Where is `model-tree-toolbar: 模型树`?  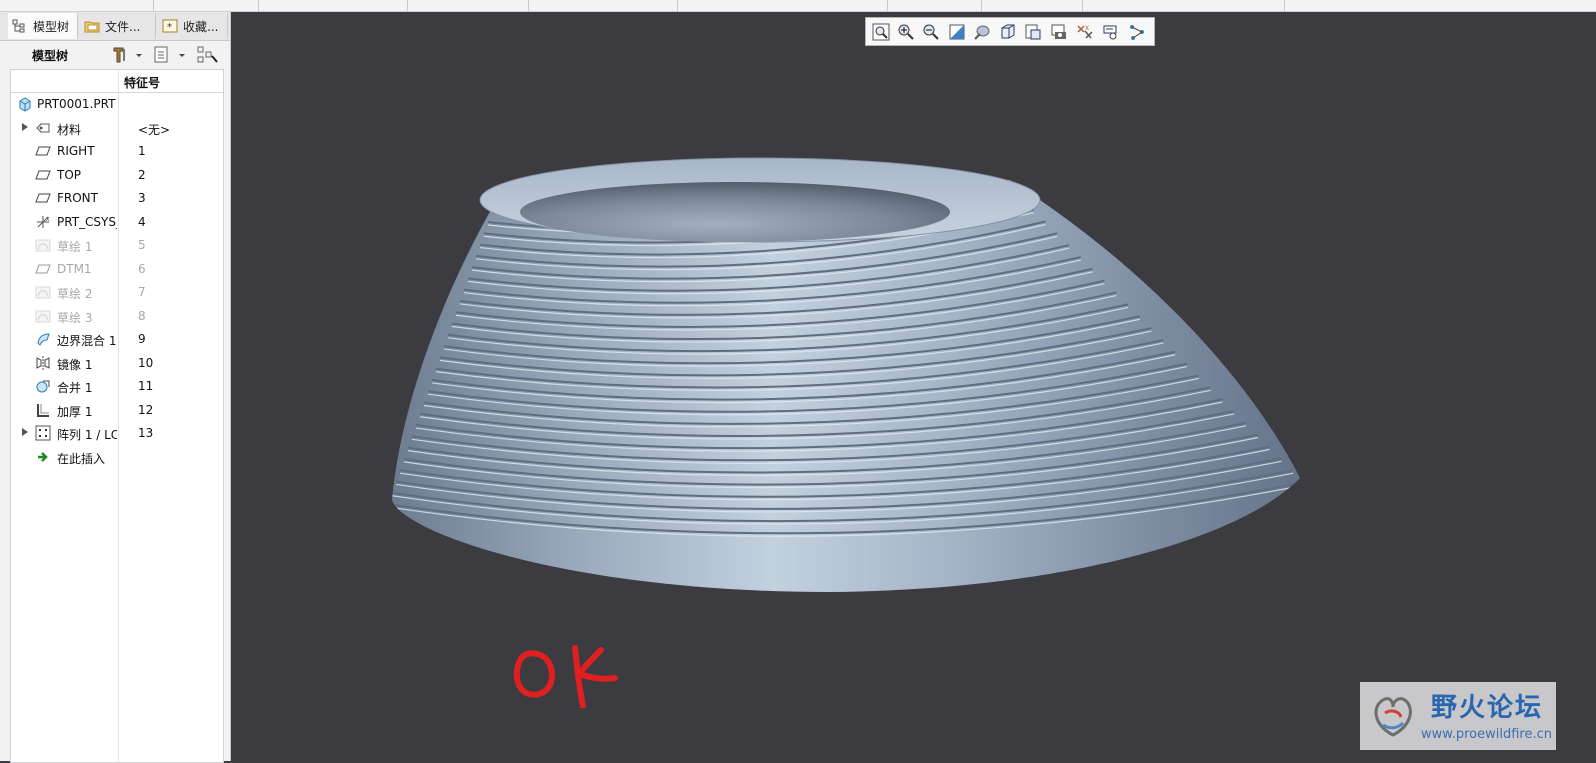 model-tree-toolbar: 模型树 is located at coordinates (115, 55).